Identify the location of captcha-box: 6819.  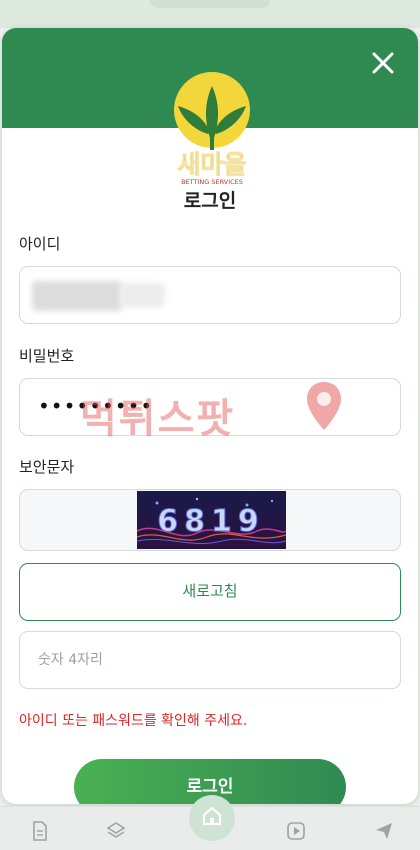
(210, 520).